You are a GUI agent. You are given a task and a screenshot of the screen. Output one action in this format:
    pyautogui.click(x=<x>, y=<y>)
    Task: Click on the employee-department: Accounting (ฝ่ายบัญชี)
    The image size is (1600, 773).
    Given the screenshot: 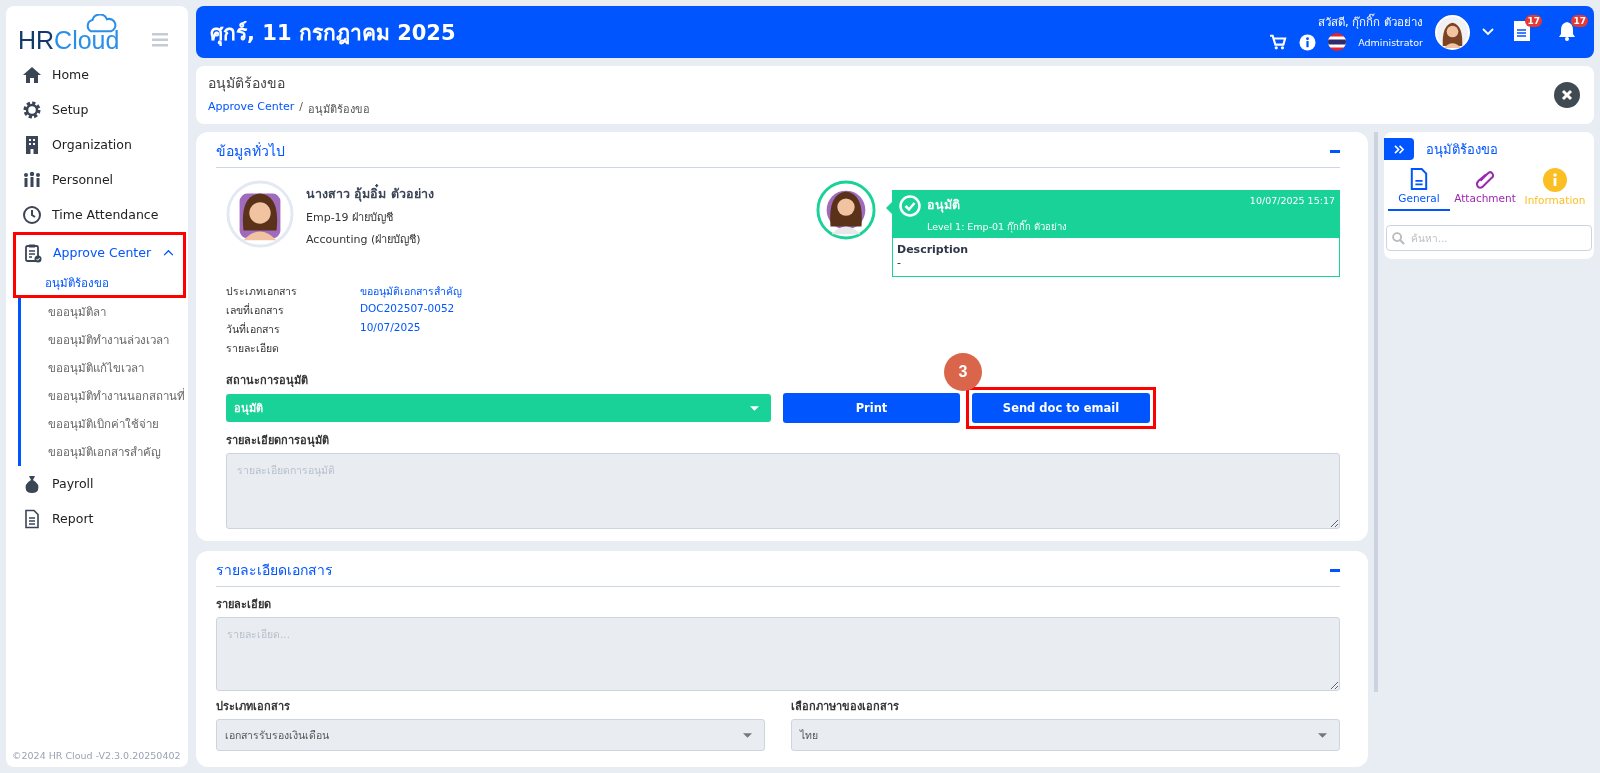 What is the action you would take?
    pyautogui.click(x=364, y=240)
    